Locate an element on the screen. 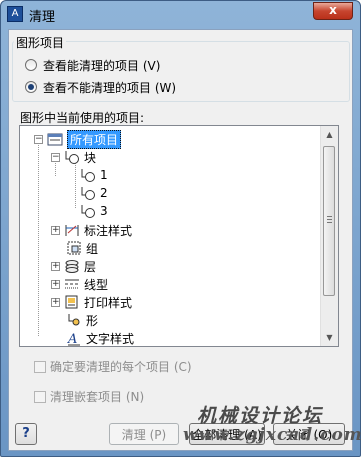 This screenshot has height=457, width=361. group-label: 图形项目 is located at coordinates (40, 42).